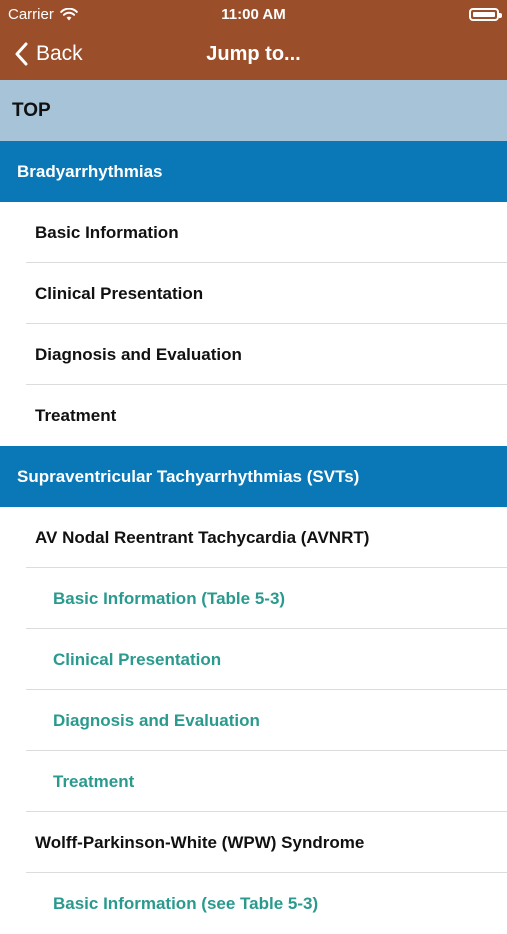 The image size is (507, 934). I want to click on section-header-svts: Supraventricular Tachyarrhythmias (SVTs), so click(253, 476).